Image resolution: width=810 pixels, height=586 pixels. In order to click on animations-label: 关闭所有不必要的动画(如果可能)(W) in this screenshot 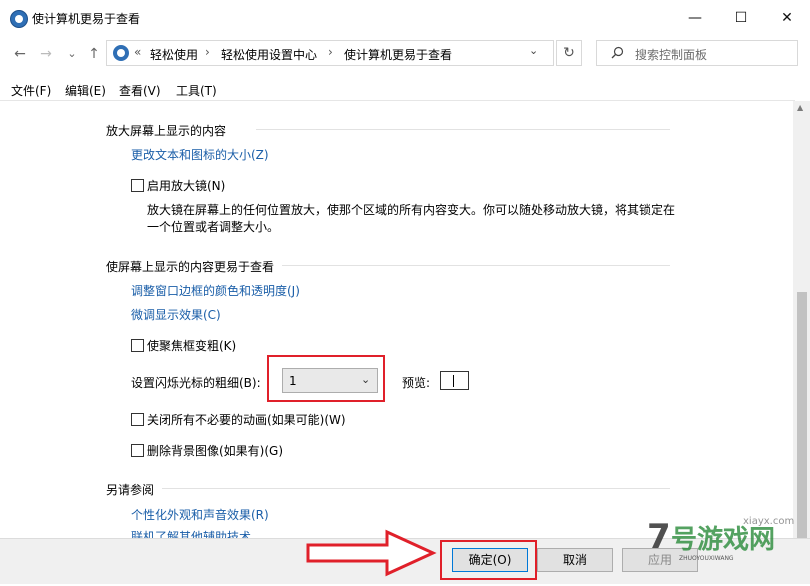, I will do `click(246, 420)`.